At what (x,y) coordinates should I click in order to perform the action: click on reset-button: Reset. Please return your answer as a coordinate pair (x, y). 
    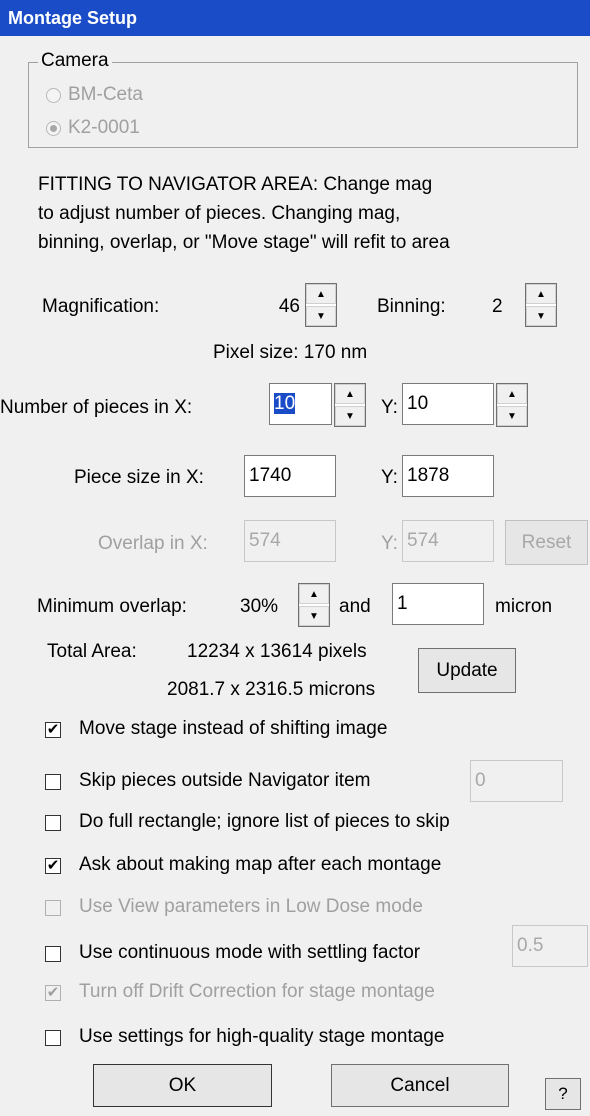
    Looking at the image, I should click on (546, 542).